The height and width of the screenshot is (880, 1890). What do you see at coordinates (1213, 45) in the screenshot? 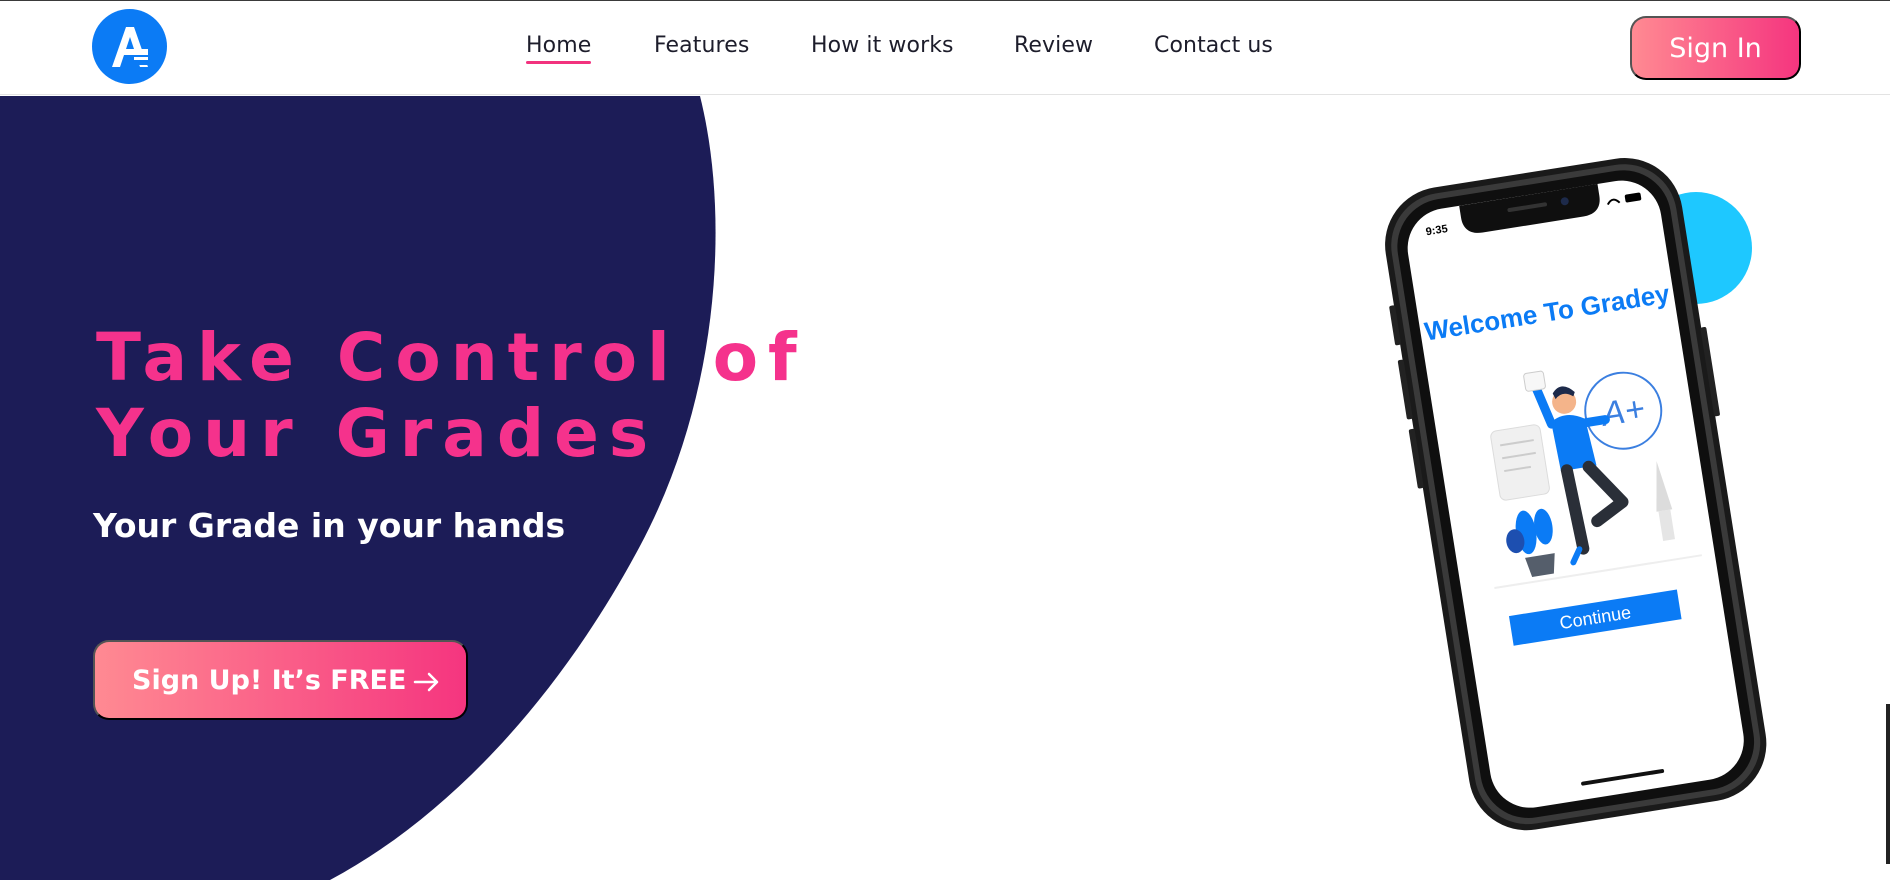
I see `nav-contact-us: Contact us` at bounding box center [1213, 45].